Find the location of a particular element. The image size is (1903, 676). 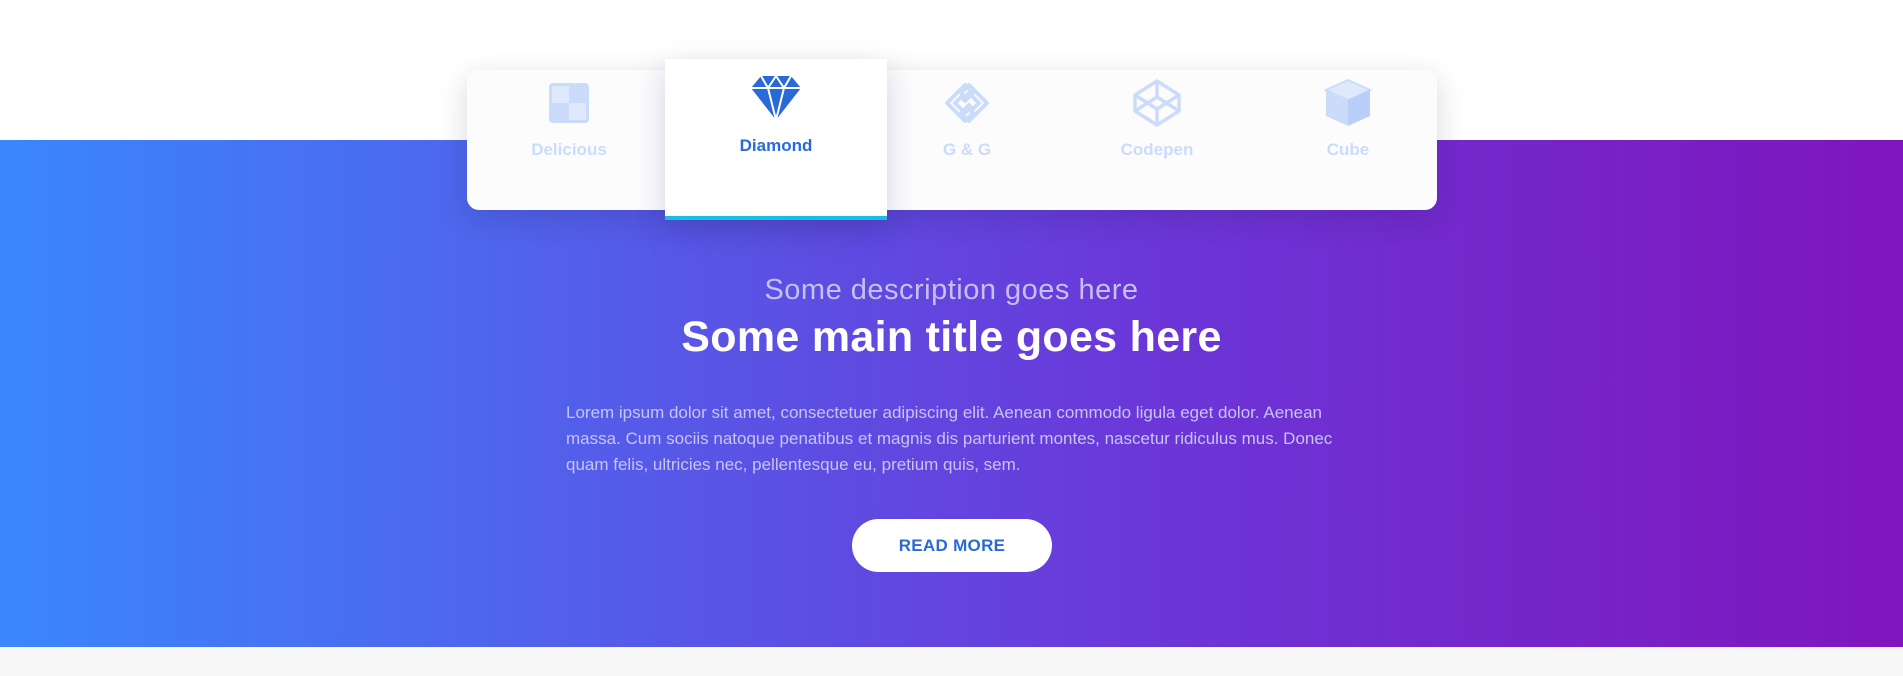

read-more-button: READ MORE is located at coordinates (952, 545).